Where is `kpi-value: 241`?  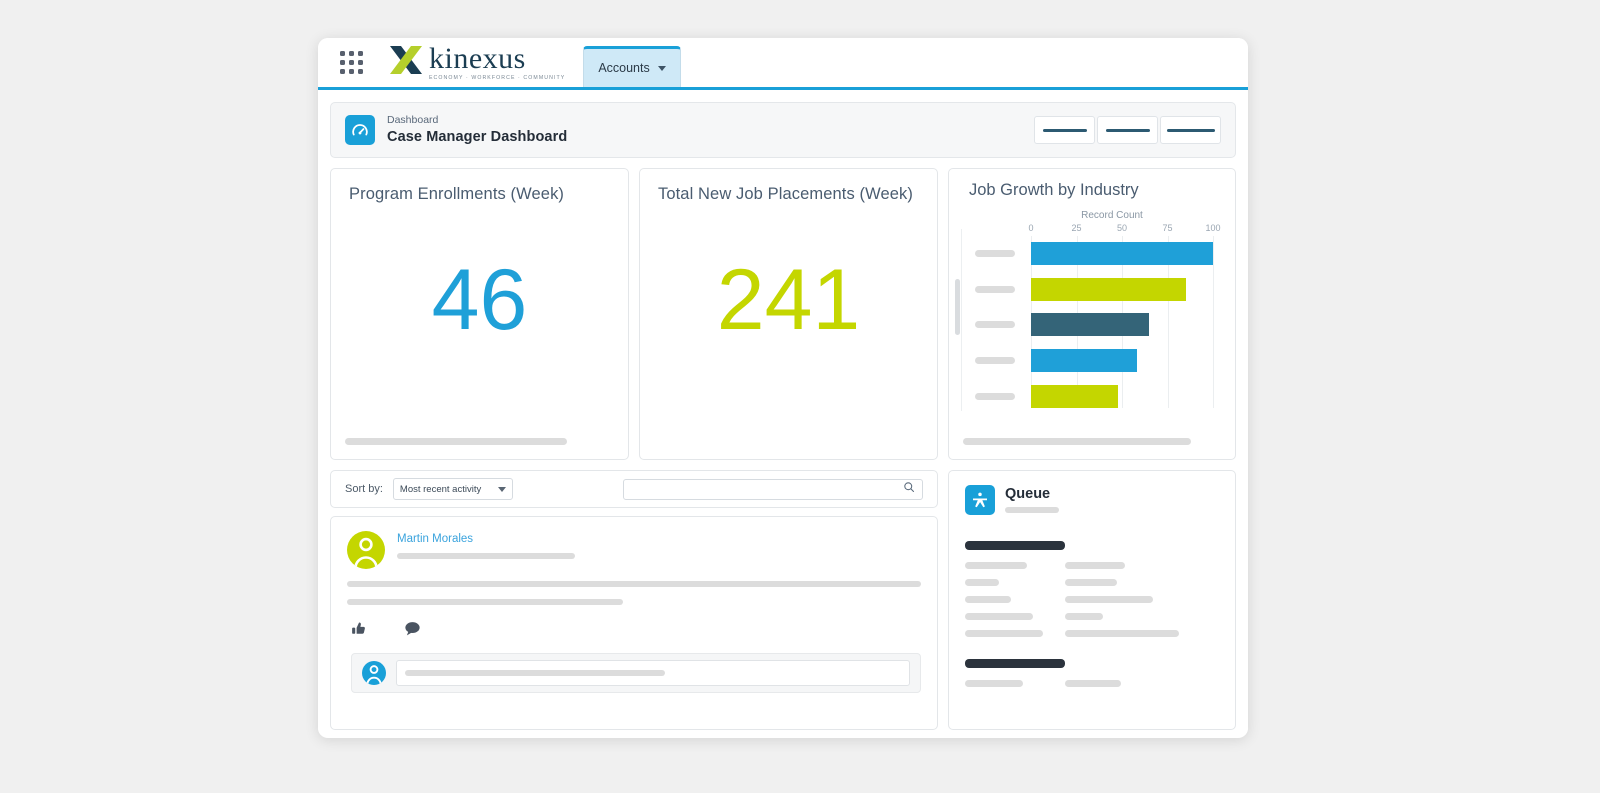
kpi-value: 241 is located at coordinates (788, 300).